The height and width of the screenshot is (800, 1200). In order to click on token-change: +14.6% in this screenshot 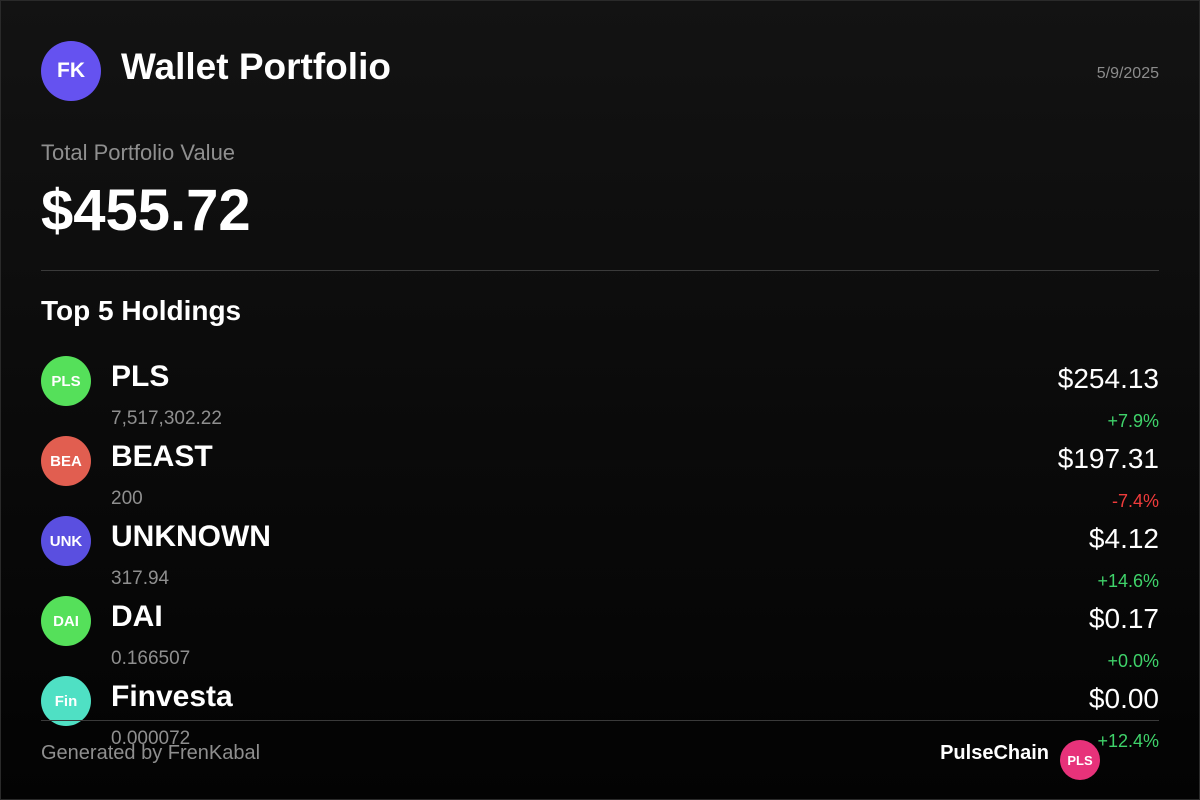, I will do `click(1128, 581)`.